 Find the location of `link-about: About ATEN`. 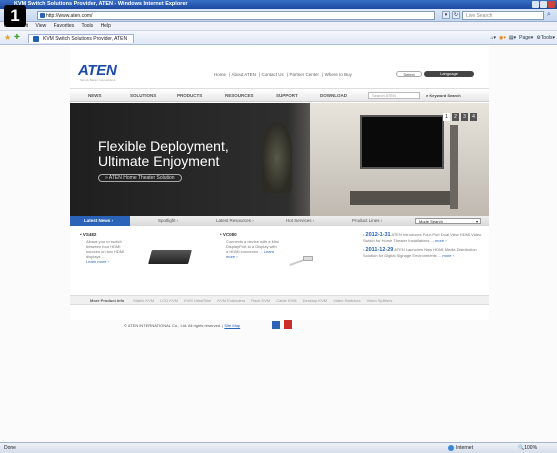

link-about: About ATEN is located at coordinates (243, 74).